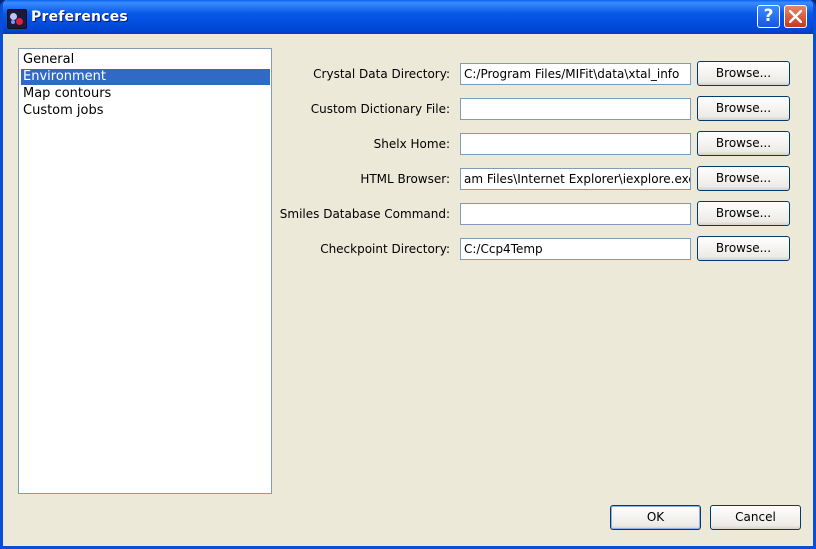 The image size is (816, 549). Describe the element at coordinates (655, 517) in the screenshot. I see `ok-button: OK` at that location.